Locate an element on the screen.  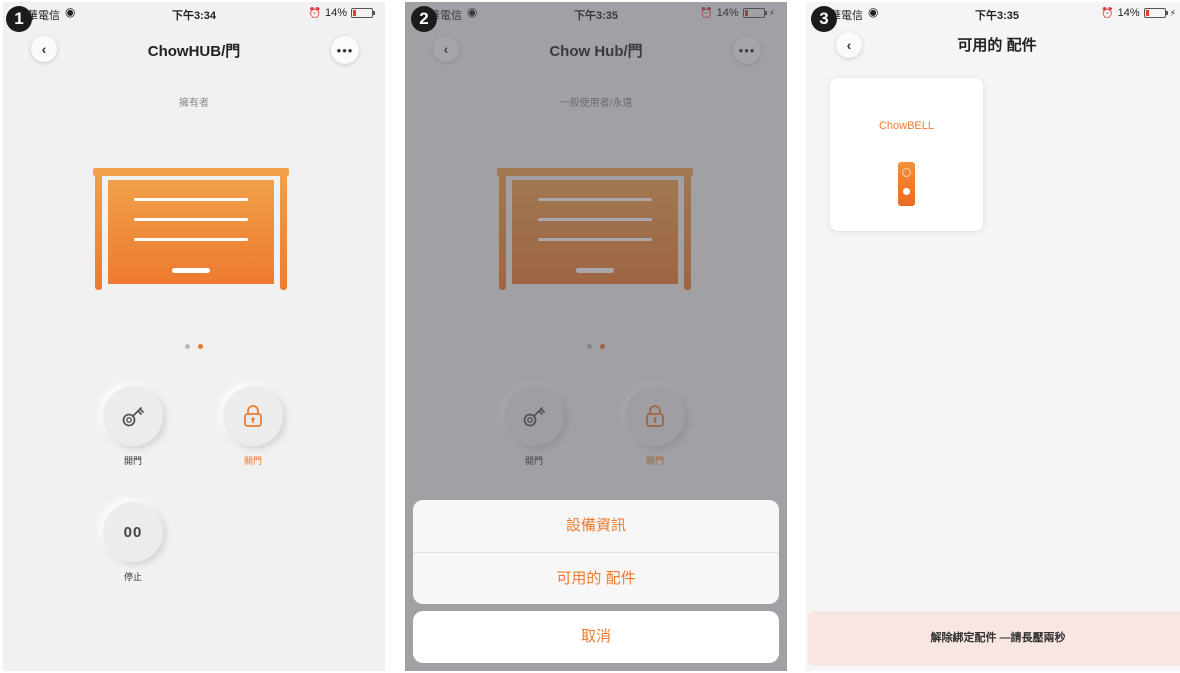
page-dot-2-active is located at coordinates (200, 346).